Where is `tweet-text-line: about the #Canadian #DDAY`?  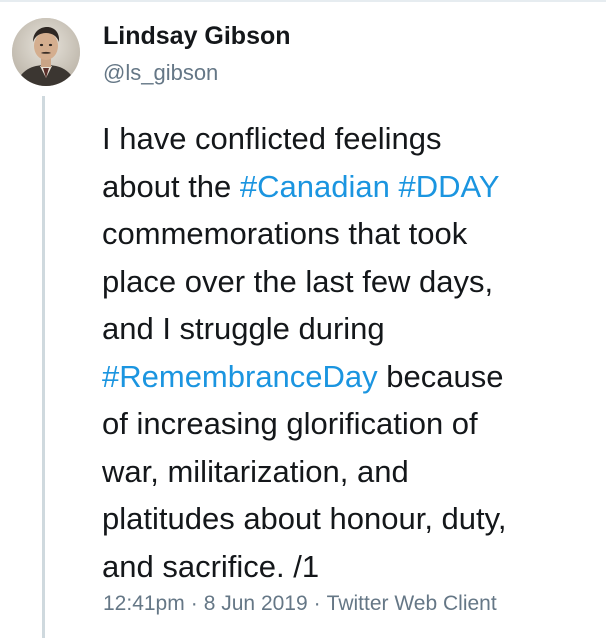
tweet-text-line: about the #Canadian #DDAY is located at coordinates (350, 187).